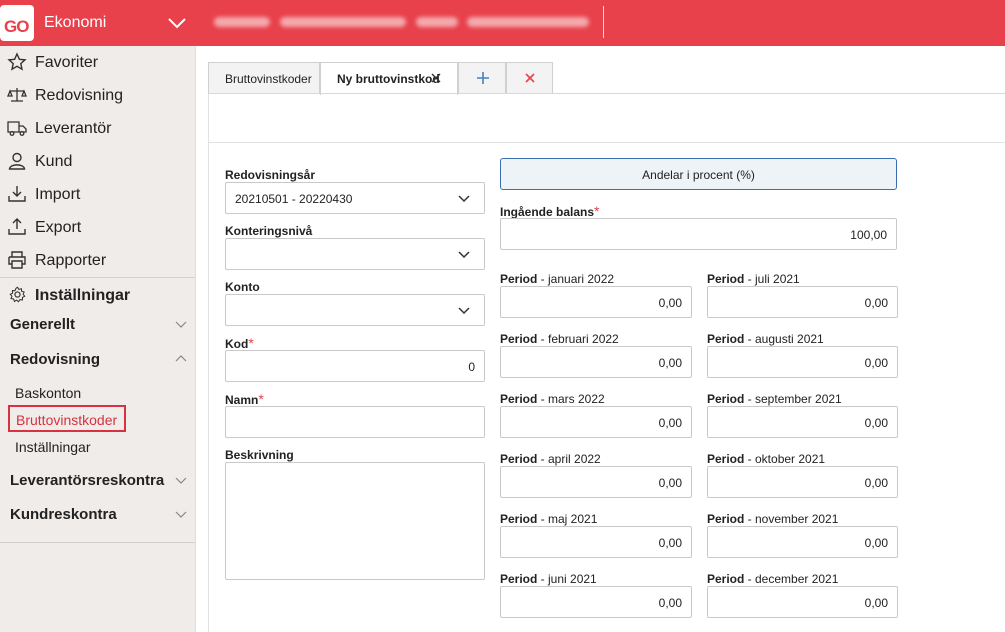  Describe the element at coordinates (355, 310) in the screenshot. I see `konto-select` at that location.